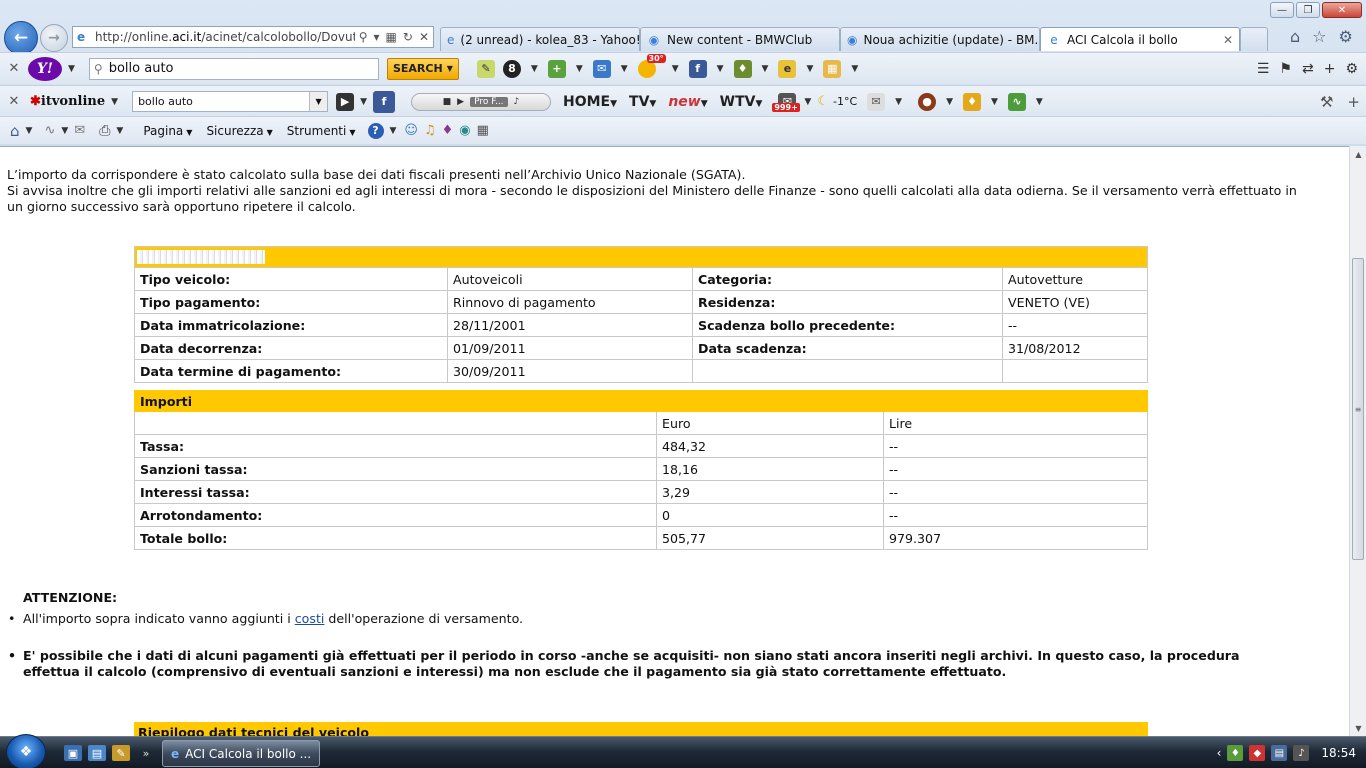 Image resolution: width=1366 pixels, height=768 pixels. What do you see at coordinates (1225, 40) in the screenshot?
I see `close-tab-icon: ✕` at bounding box center [1225, 40].